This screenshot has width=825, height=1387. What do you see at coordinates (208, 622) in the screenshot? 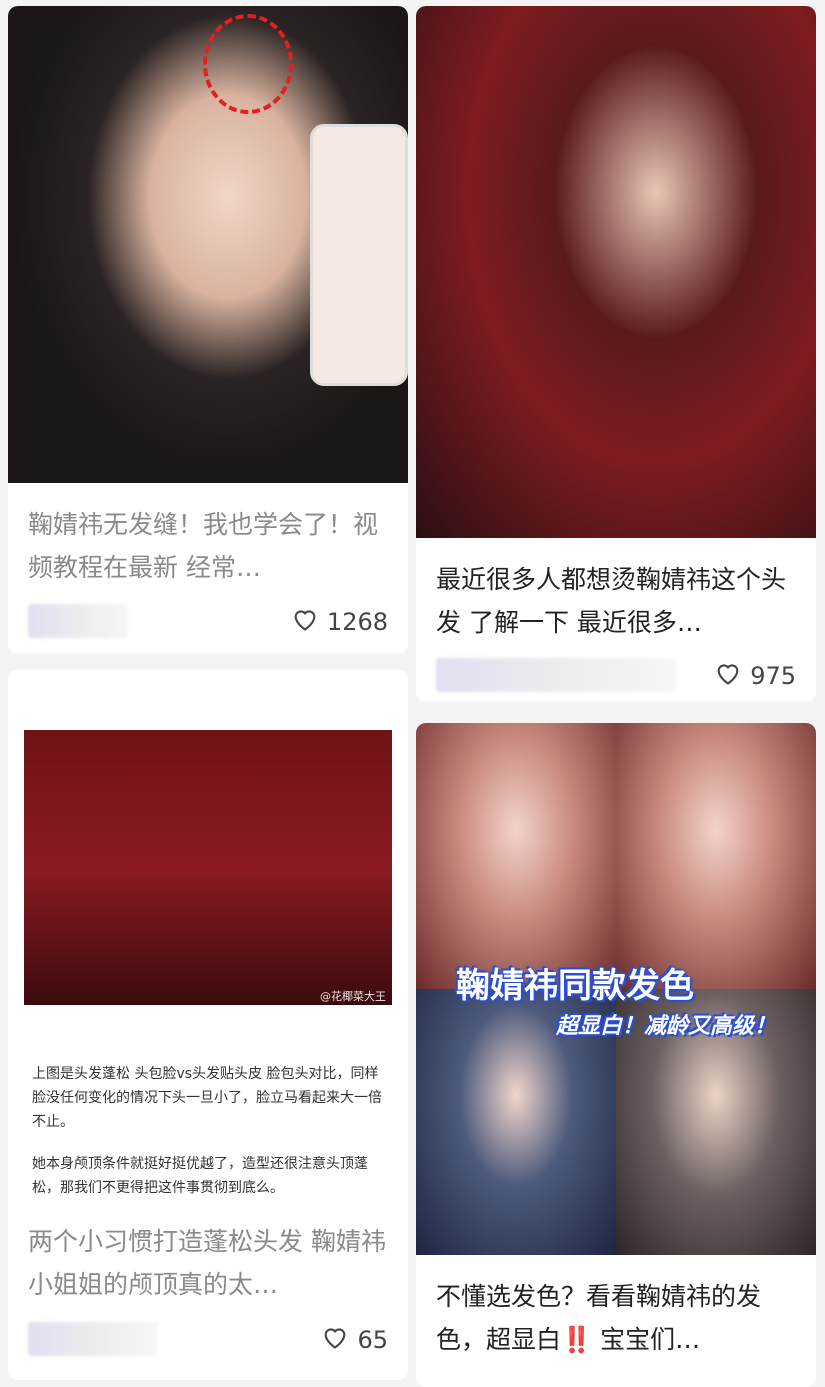
I see `card-1-meta: 1268` at bounding box center [208, 622].